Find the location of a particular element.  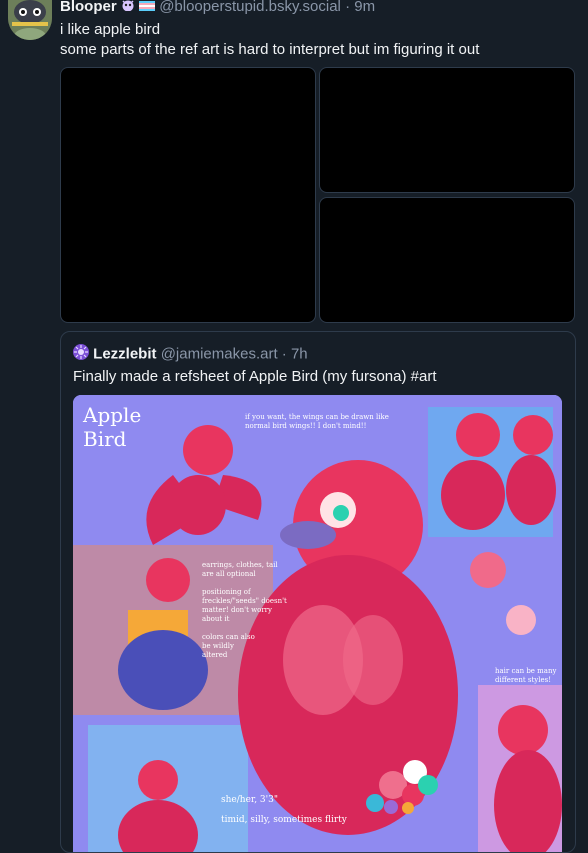

refsheet-title: Apple Bird is located at coordinates (112, 427).